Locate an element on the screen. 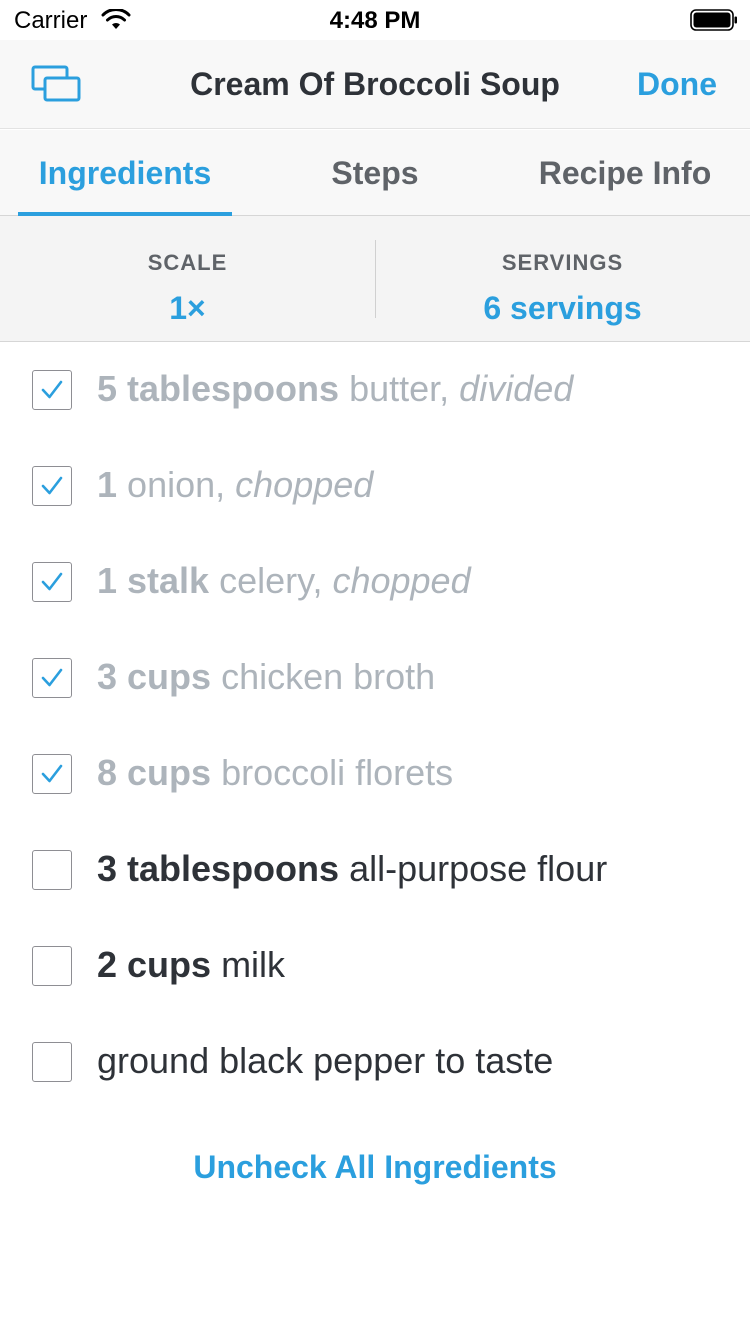 The image size is (750, 1334). ingredient-name: chicken broth is located at coordinates (328, 676).